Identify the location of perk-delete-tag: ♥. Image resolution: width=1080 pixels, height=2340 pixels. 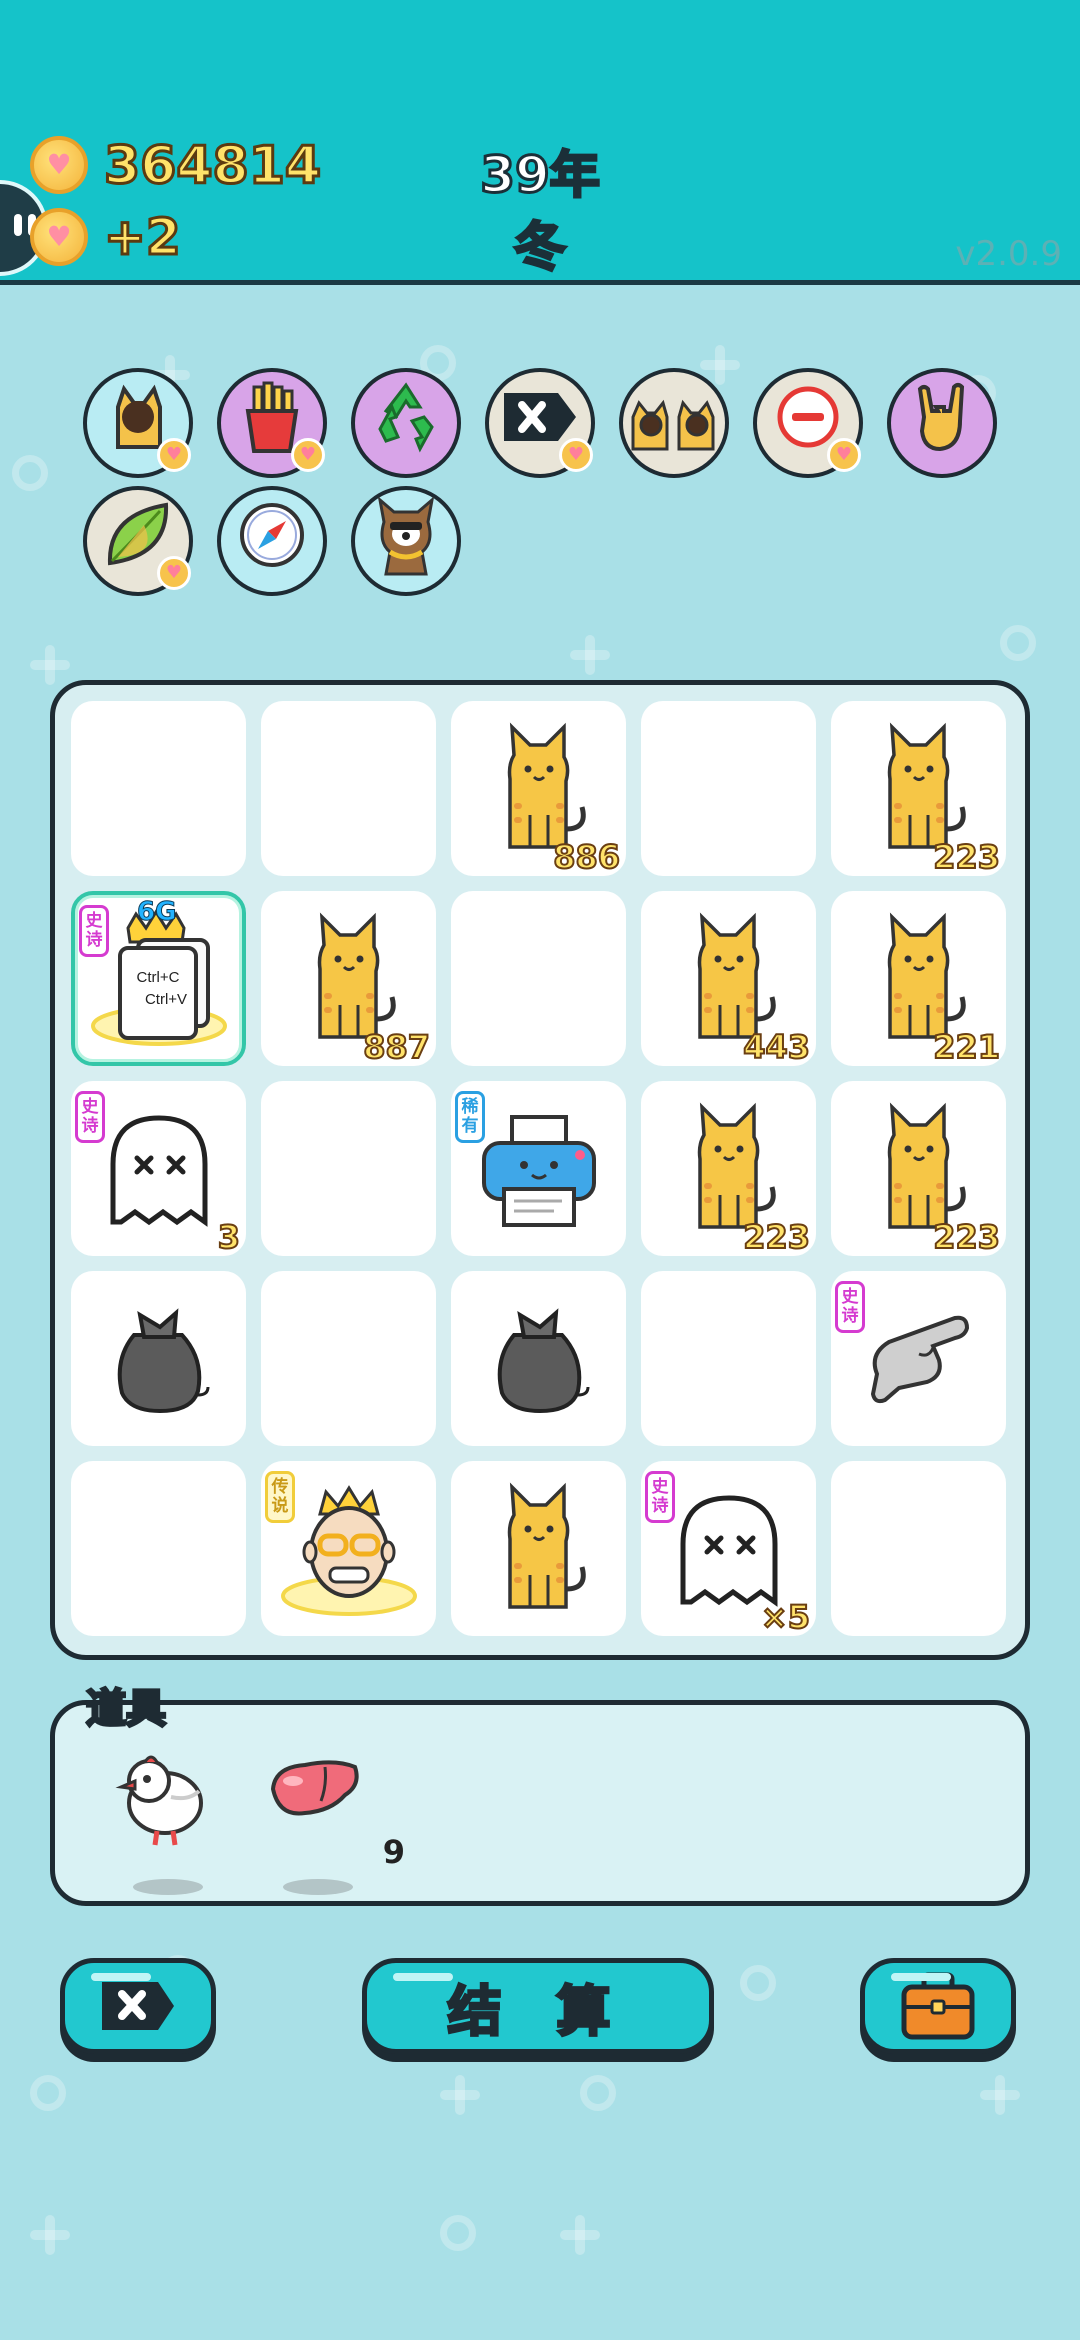
(540, 423).